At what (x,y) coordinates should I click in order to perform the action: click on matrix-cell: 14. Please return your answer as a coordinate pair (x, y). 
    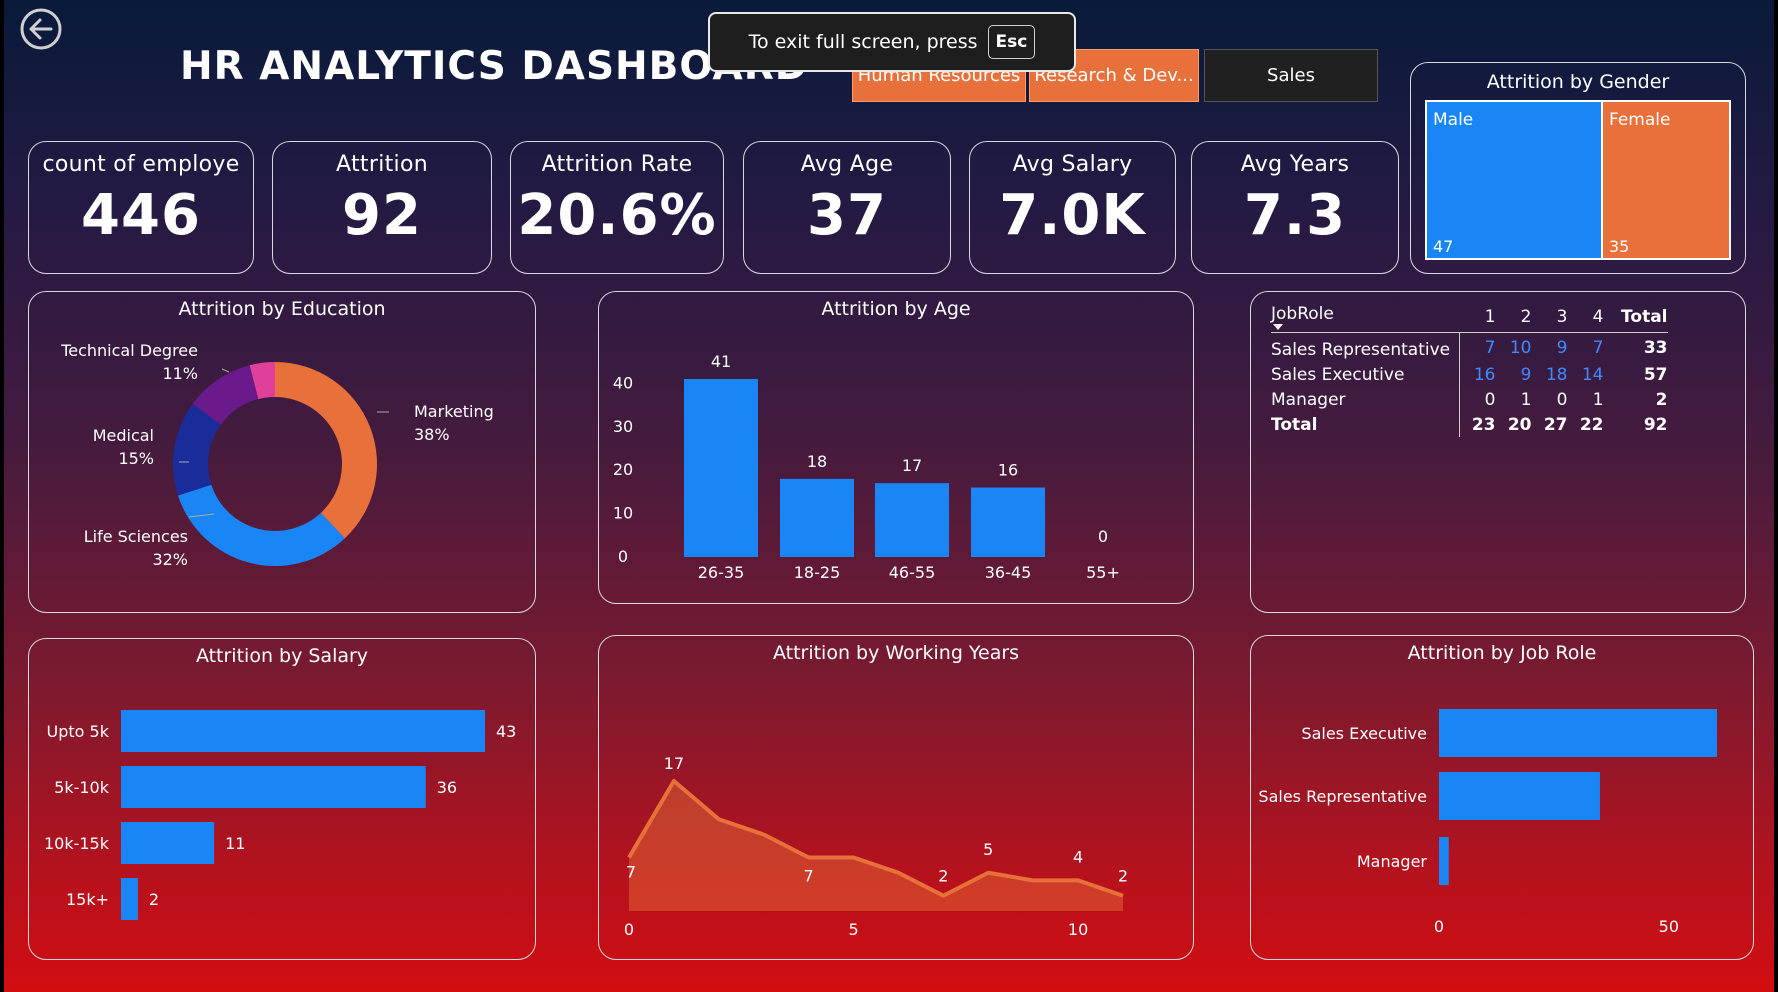
    Looking at the image, I should click on (1592, 374).